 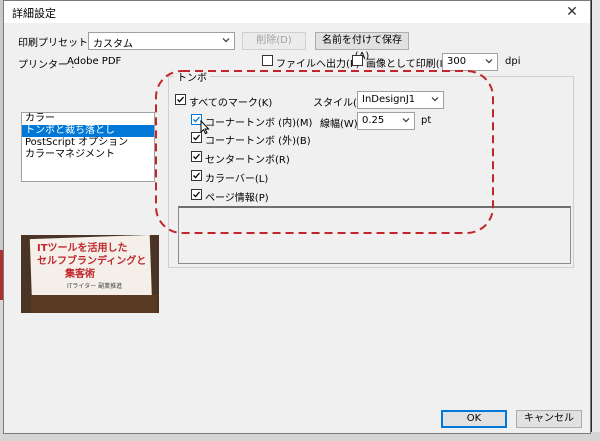 I want to click on ok-button: OK, so click(x=474, y=419).